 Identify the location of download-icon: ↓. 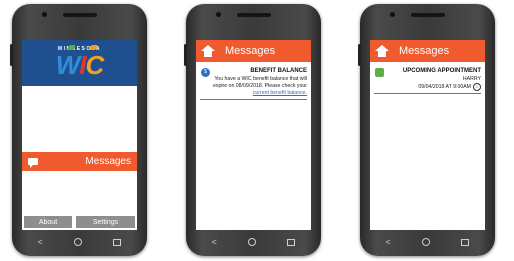
(477, 87).